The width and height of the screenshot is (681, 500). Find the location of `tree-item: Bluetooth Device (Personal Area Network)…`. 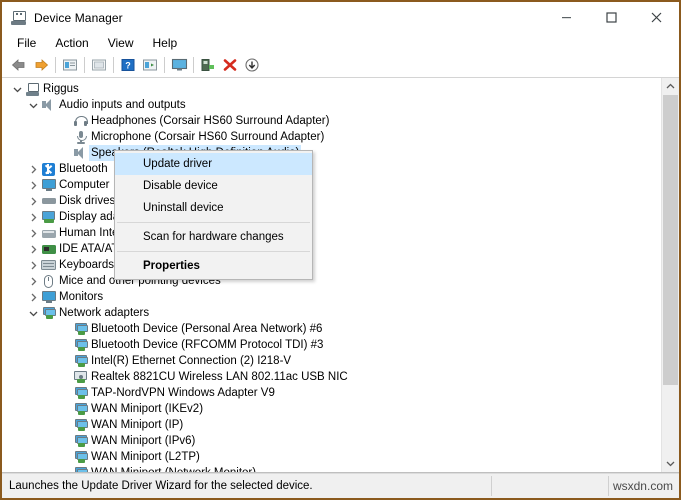

tree-item: Bluetooth Device (Personal Area Network)… is located at coordinates (332, 329).